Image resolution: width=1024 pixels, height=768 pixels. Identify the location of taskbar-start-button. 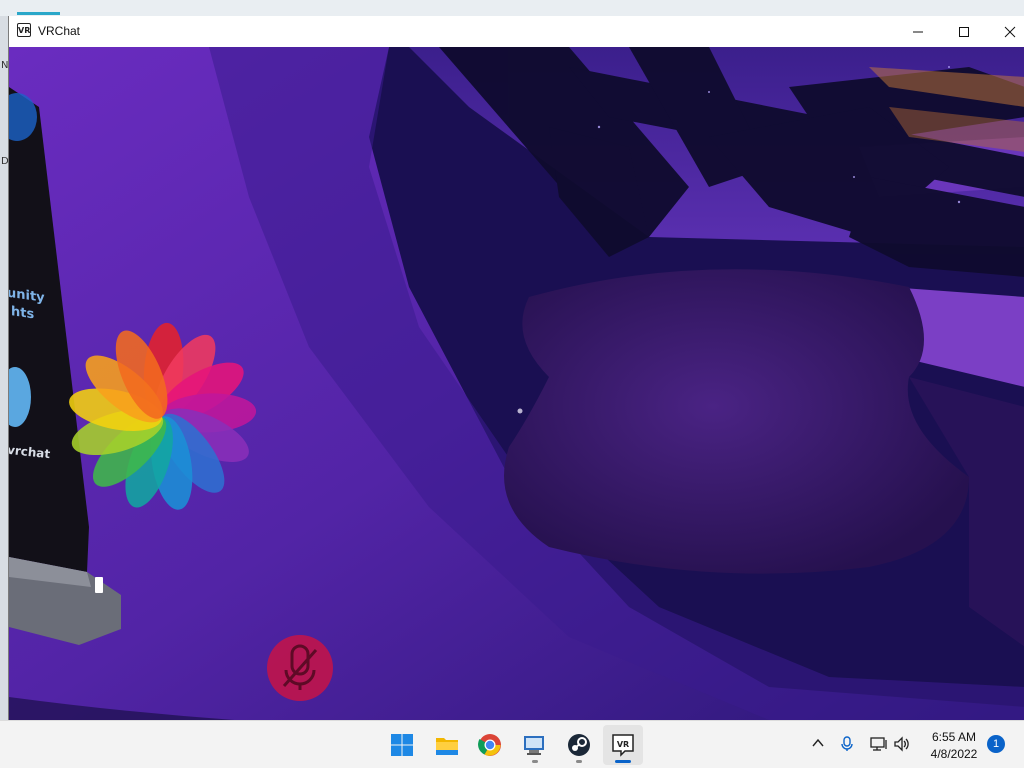
(402, 745).